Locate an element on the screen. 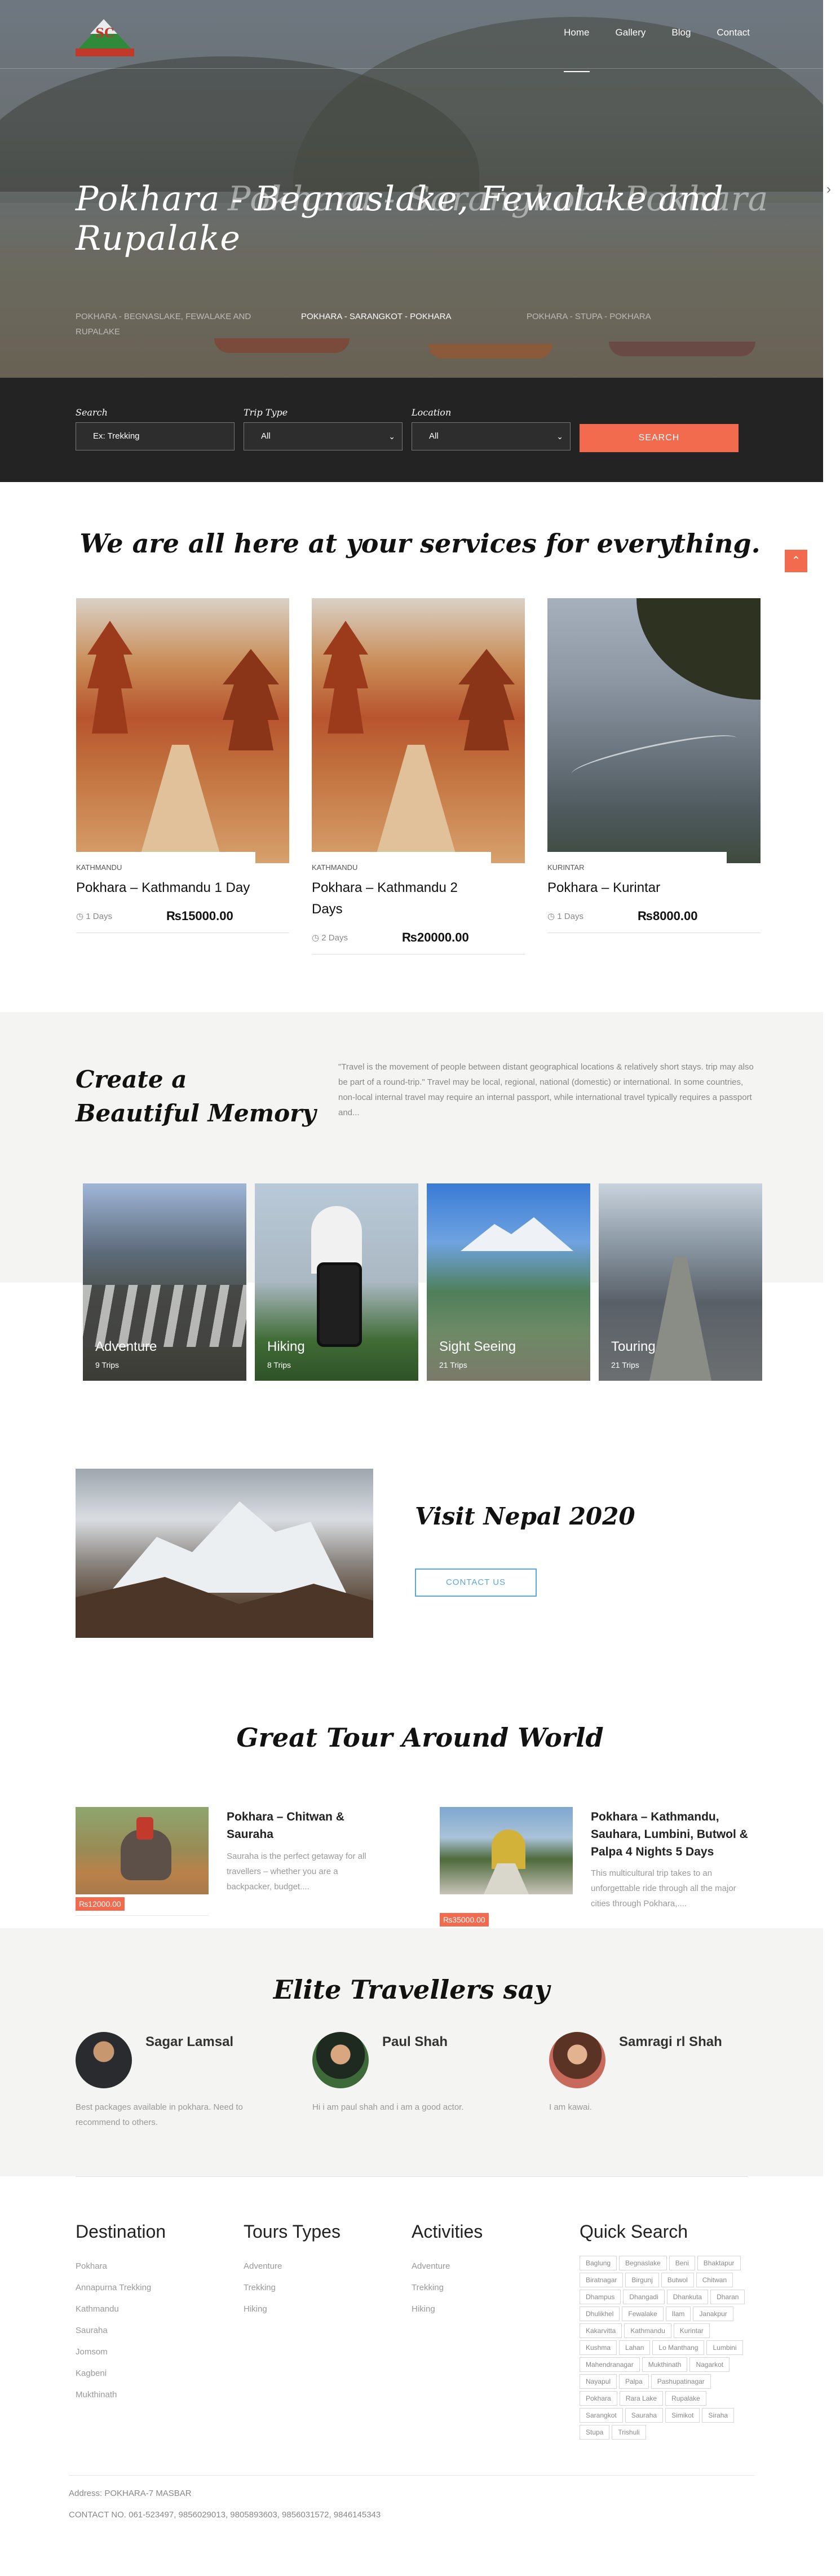 The height and width of the screenshot is (2576, 840). tag-link: Mahendranagar is located at coordinates (610, 2364).